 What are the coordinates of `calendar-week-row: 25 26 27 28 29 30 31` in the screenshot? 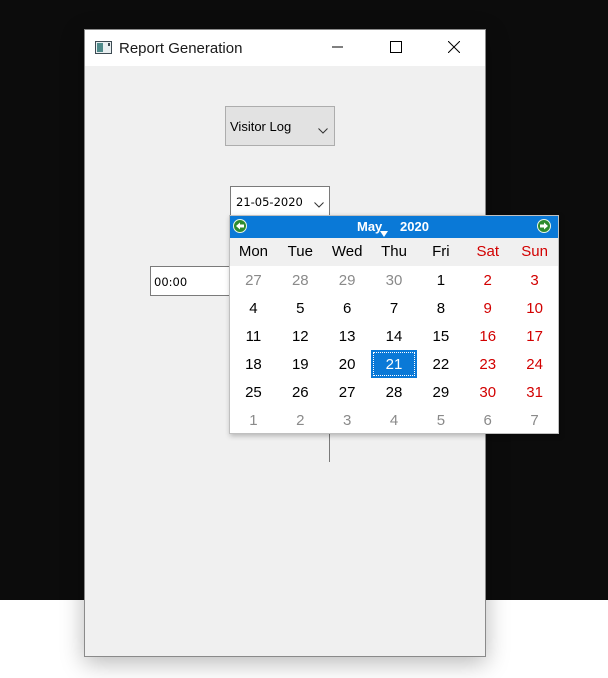 It's located at (394, 392).